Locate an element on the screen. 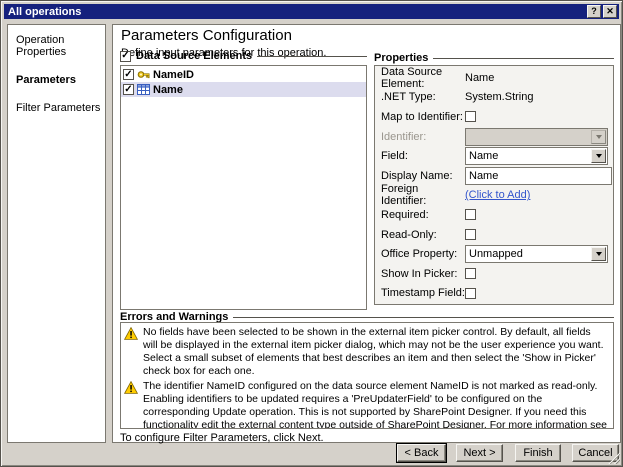 The width and height of the screenshot is (623, 467). data-source-elements-checkbox is located at coordinates (125, 56).